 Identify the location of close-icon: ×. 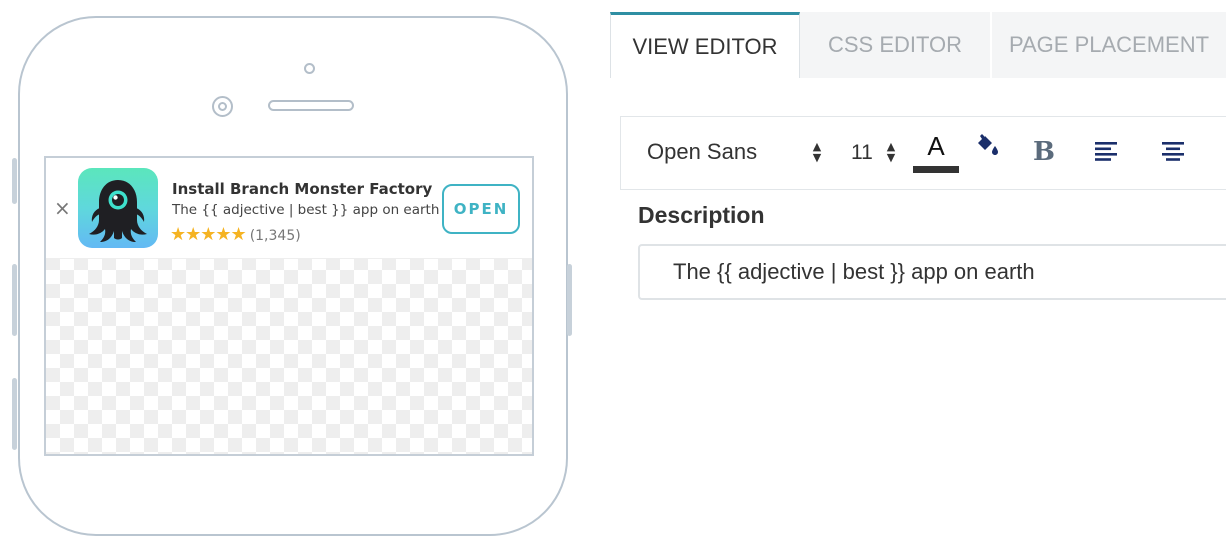
(62, 208).